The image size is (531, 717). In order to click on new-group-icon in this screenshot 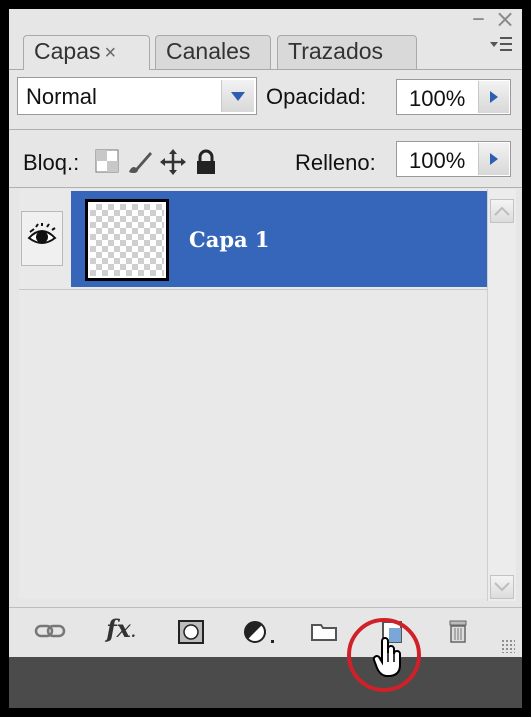, I will do `click(324, 633)`.